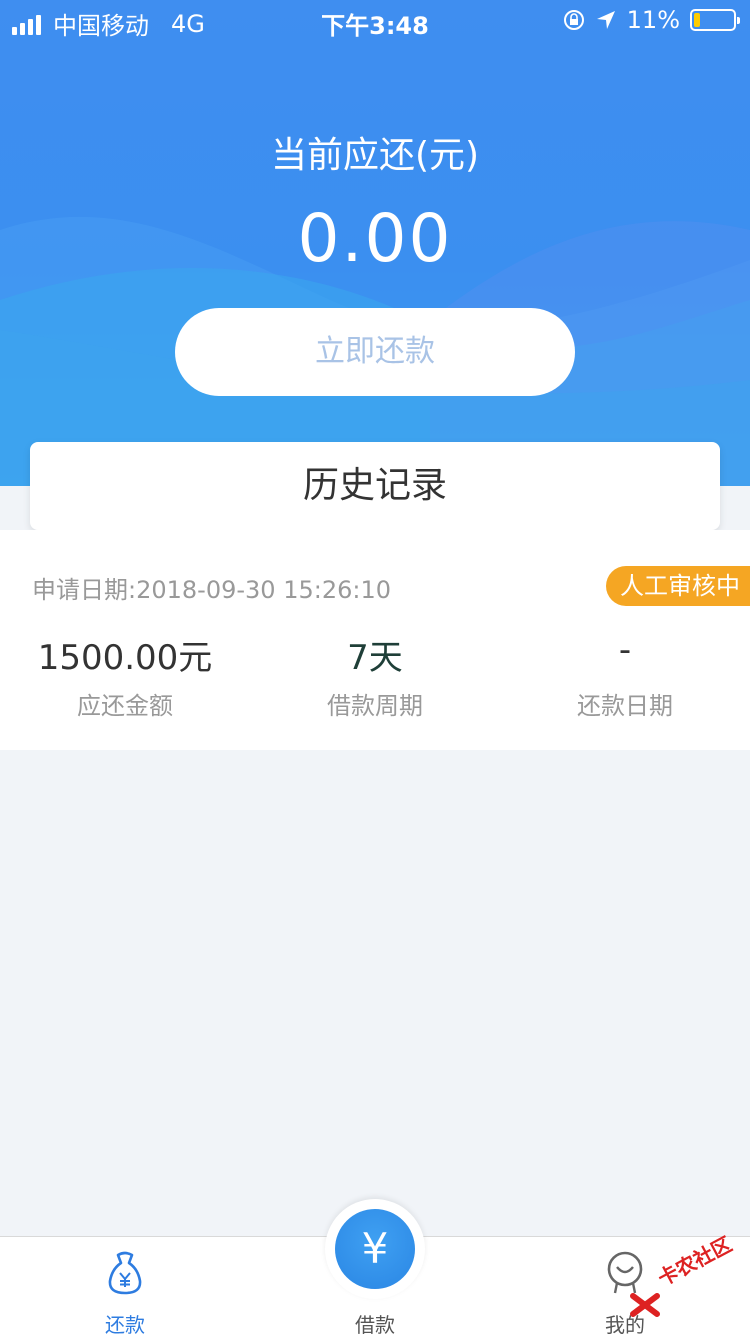  I want to click on money-bag-icon, so click(125, 1273).